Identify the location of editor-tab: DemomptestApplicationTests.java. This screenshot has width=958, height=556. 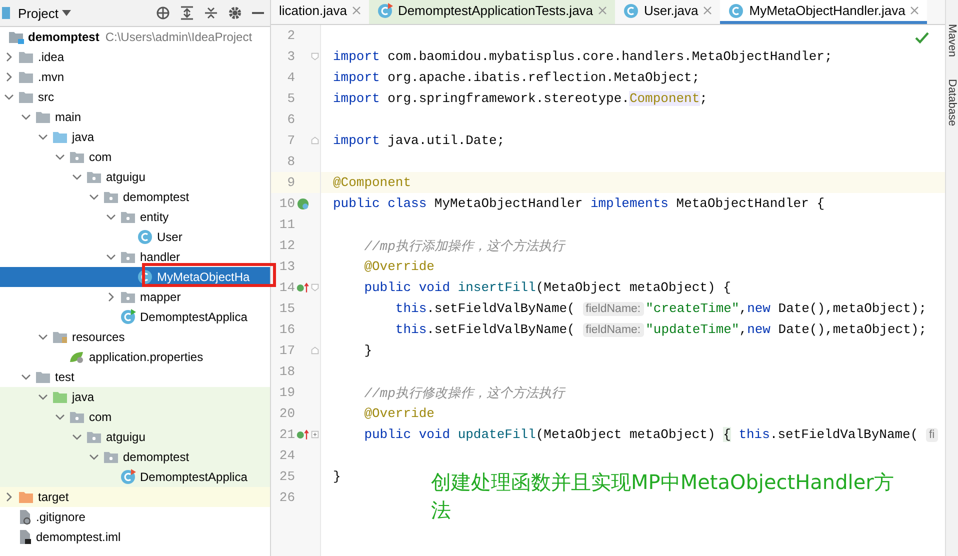
(492, 12).